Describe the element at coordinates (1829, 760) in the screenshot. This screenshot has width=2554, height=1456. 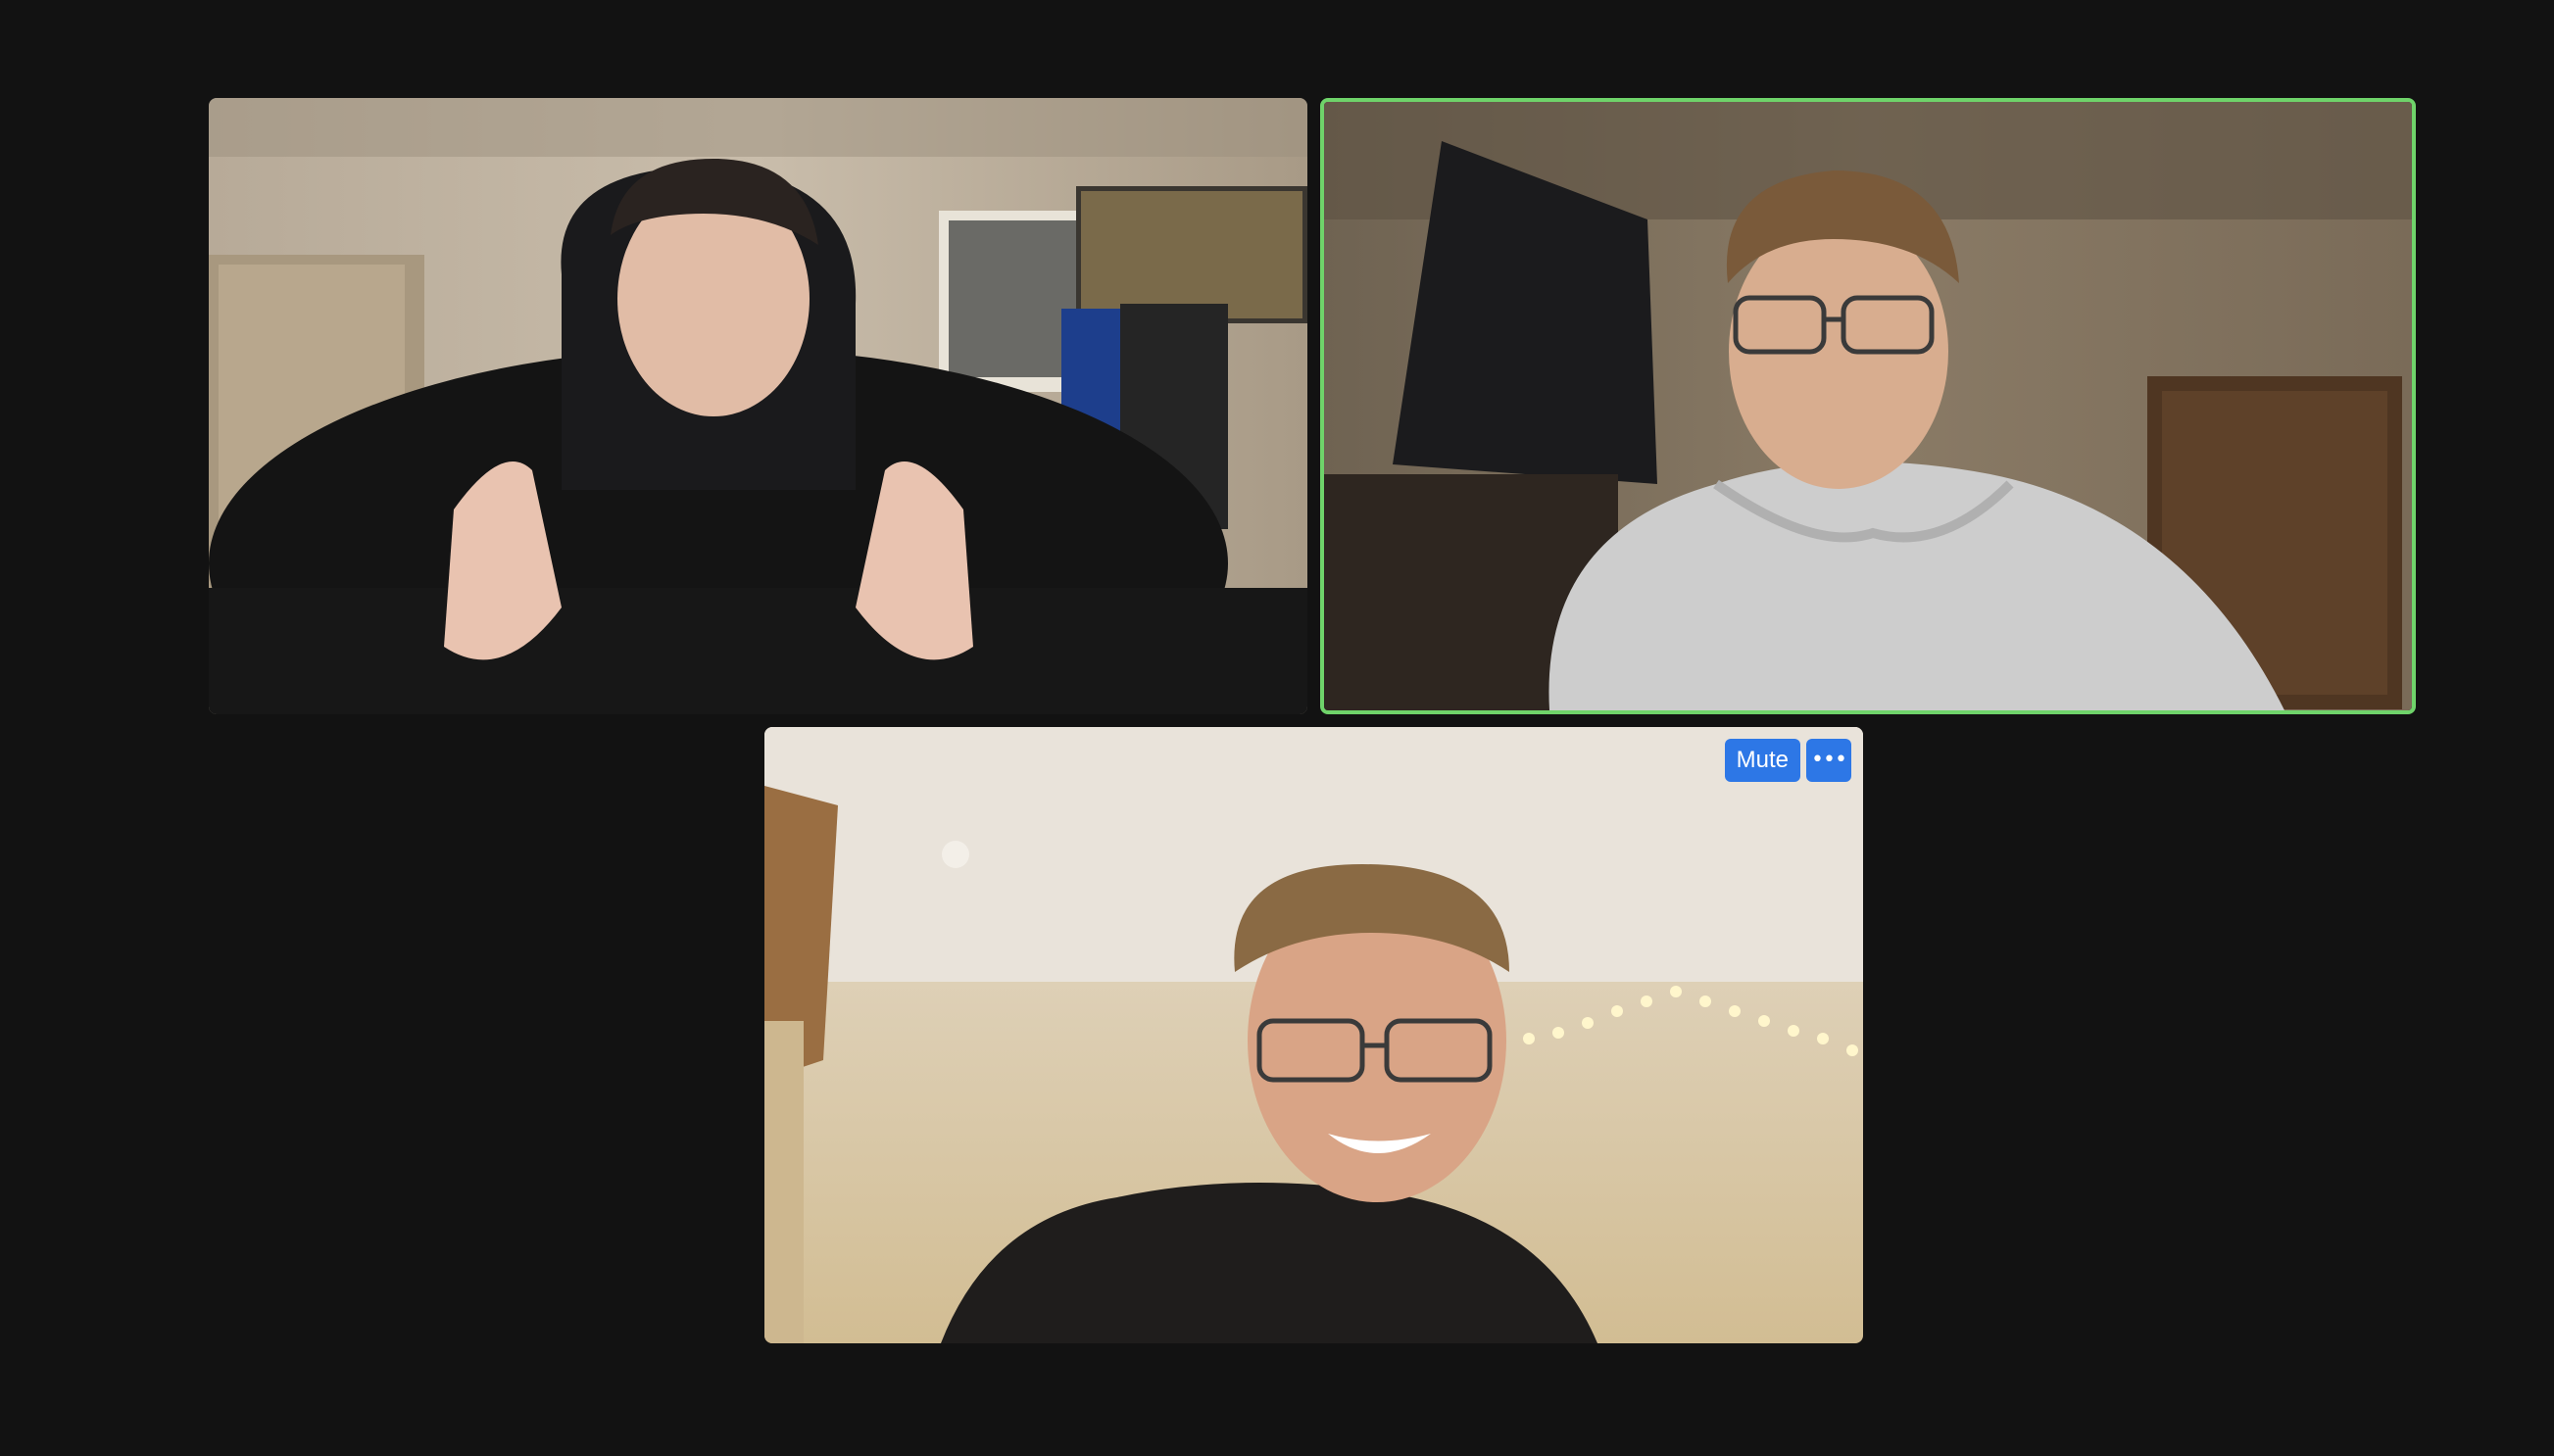
I see `more-options-button: •••` at that location.